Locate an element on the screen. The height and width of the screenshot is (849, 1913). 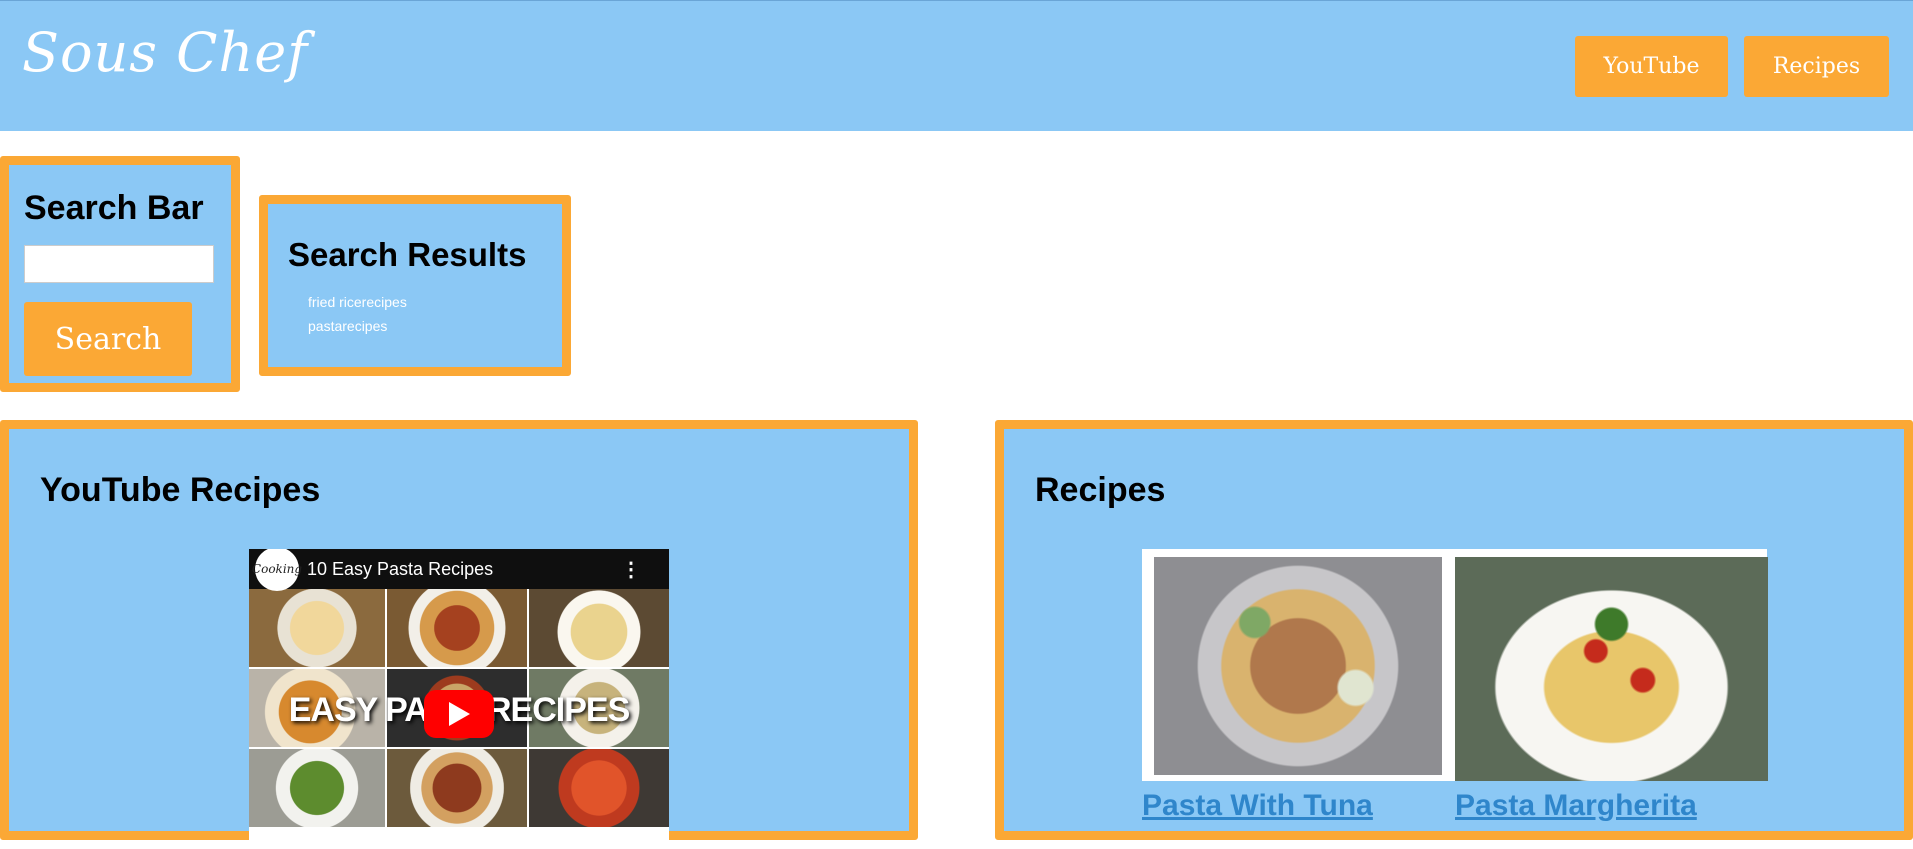
recipe-images is located at coordinates (1455, 665).